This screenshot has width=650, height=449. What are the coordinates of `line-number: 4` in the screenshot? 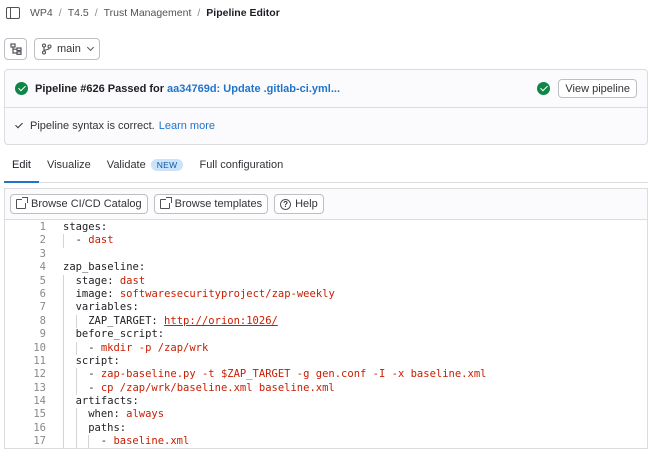 It's located at (42, 267).